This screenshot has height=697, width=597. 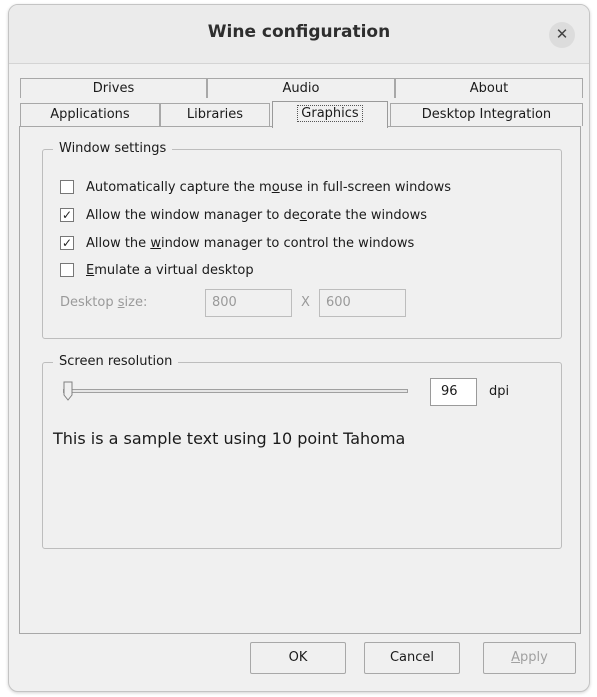 I want to click on close-icon: ✕, so click(x=562, y=34).